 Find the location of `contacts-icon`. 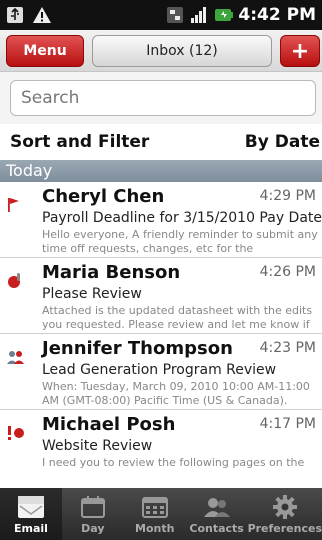

contacts-icon is located at coordinates (217, 507).